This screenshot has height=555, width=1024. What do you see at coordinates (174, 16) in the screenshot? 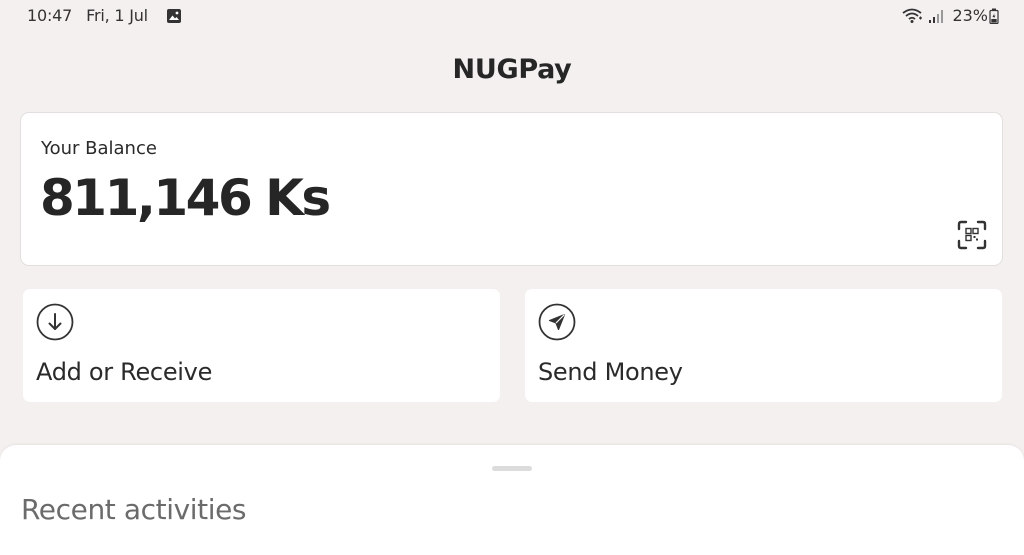
I see `gallery-icon` at bounding box center [174, 16].